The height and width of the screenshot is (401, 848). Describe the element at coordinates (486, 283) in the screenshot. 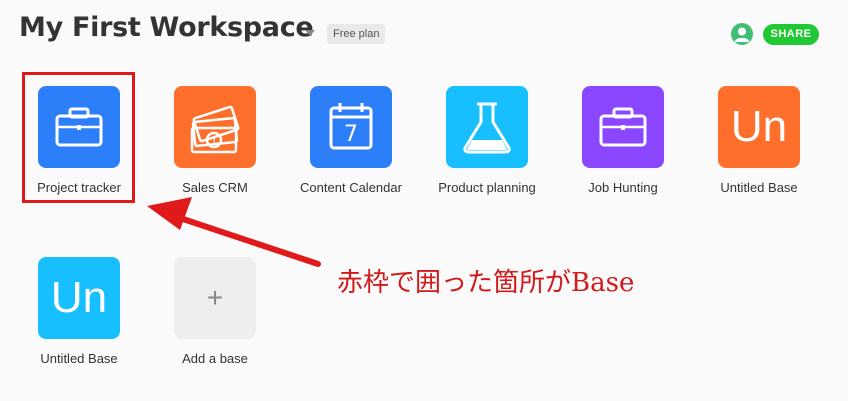

I see `annotation-text: 赤枠で囲った箇所がBase` at that location.